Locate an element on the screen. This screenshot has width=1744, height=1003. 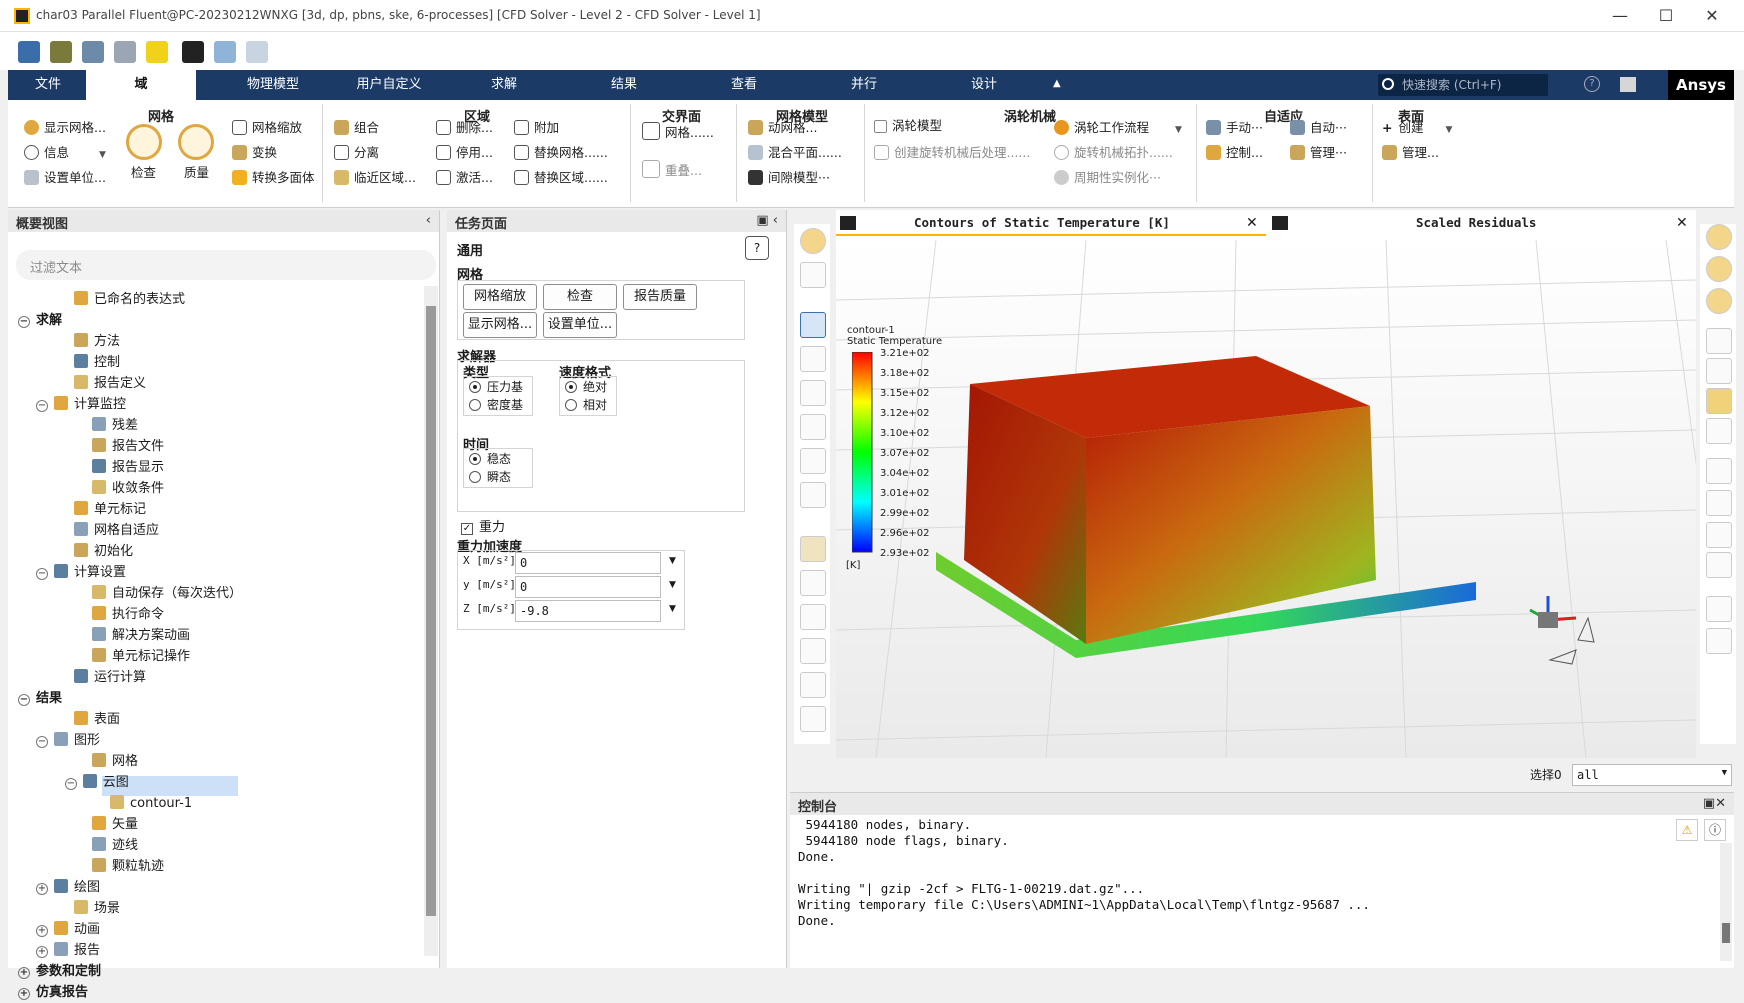
quick-search-input: 快速搜索 (Ctrl+F) is located at coordinates (1463, 85).